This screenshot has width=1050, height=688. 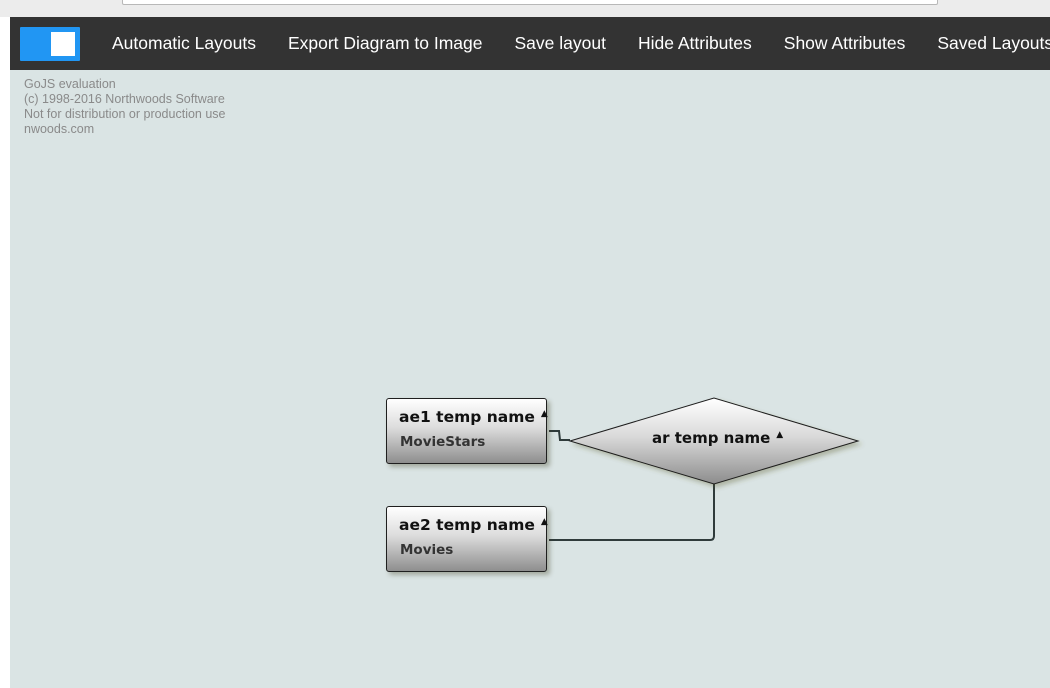 What do you see at coordinates (695, 43) in the screenshot?
I see `menu-hide-attributes: Hide Attributes` at bounding box center [695, 43].